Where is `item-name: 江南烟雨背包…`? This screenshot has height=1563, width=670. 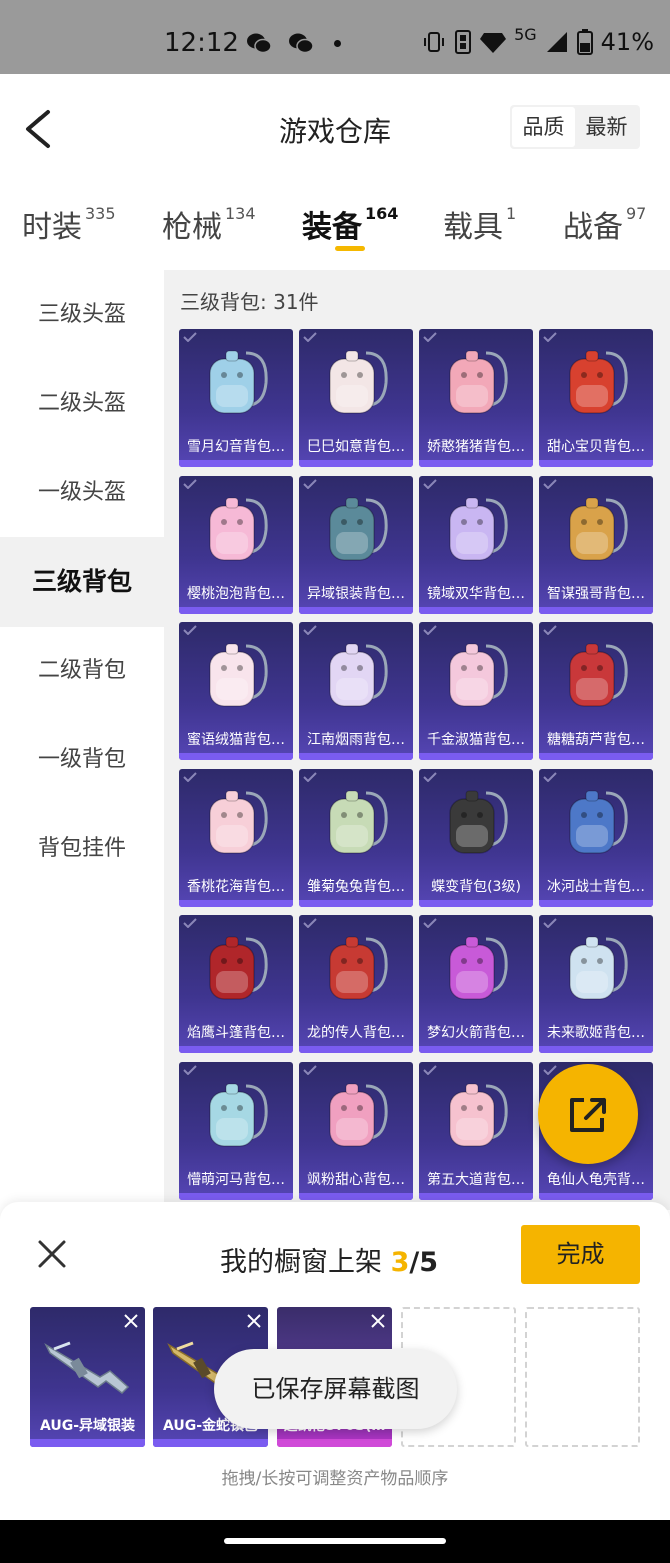
item-name: 江南烟雨背包… is located at coordinates (356, 740).